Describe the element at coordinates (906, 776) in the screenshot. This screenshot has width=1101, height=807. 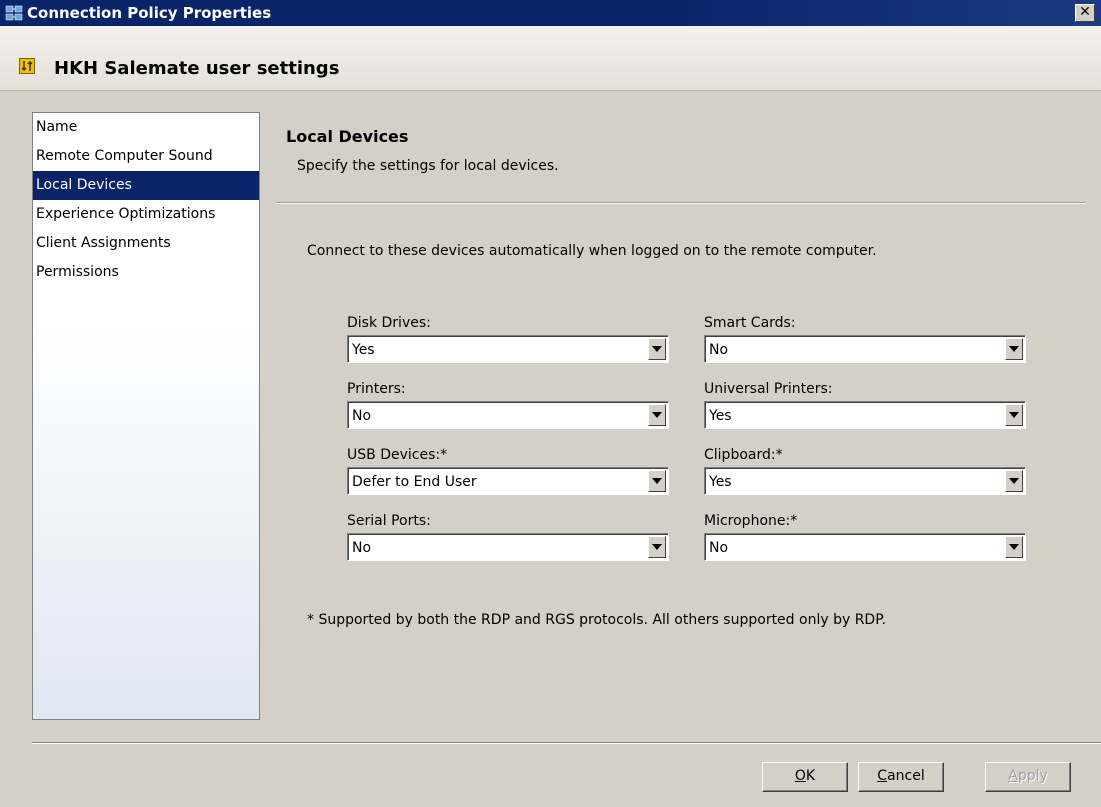
I see `cancel-label-rest: ancel` at that location.